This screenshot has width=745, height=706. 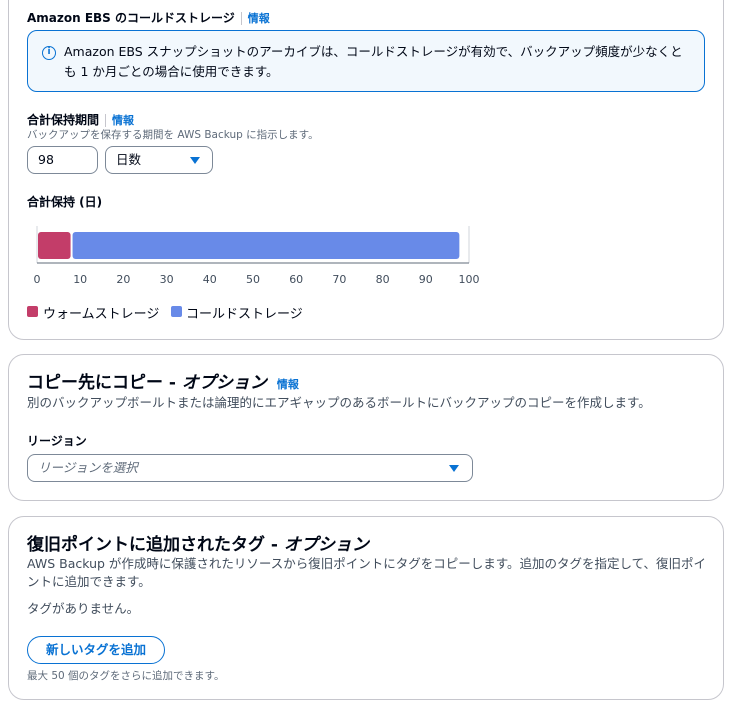 What do you see at coordinates (63, 120) in the screenshot?
I see `retention-label: 合計保持期間` at bounding box center [63, 120].